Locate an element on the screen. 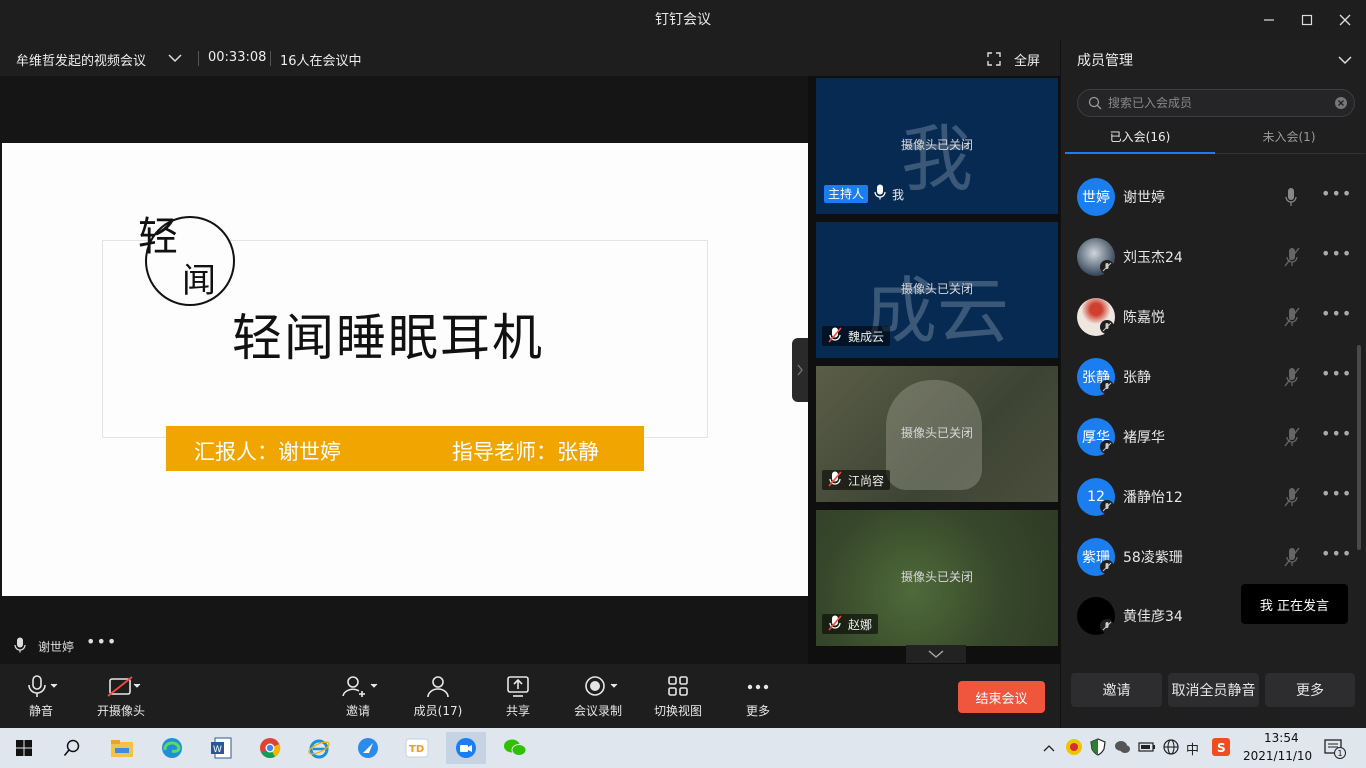 The width and height of the screenshot is (1366, 768). panel-collapse-button is located at coordinates (1345, 61).